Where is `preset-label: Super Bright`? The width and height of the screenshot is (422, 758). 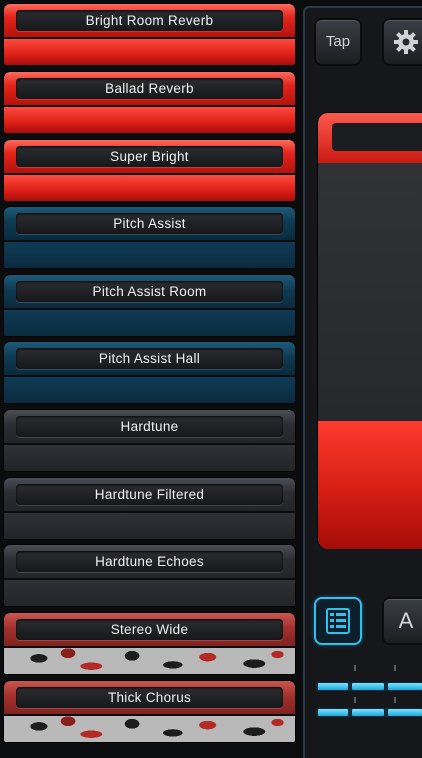 preset-label: Super Bright is located at coordinates (149, 156).